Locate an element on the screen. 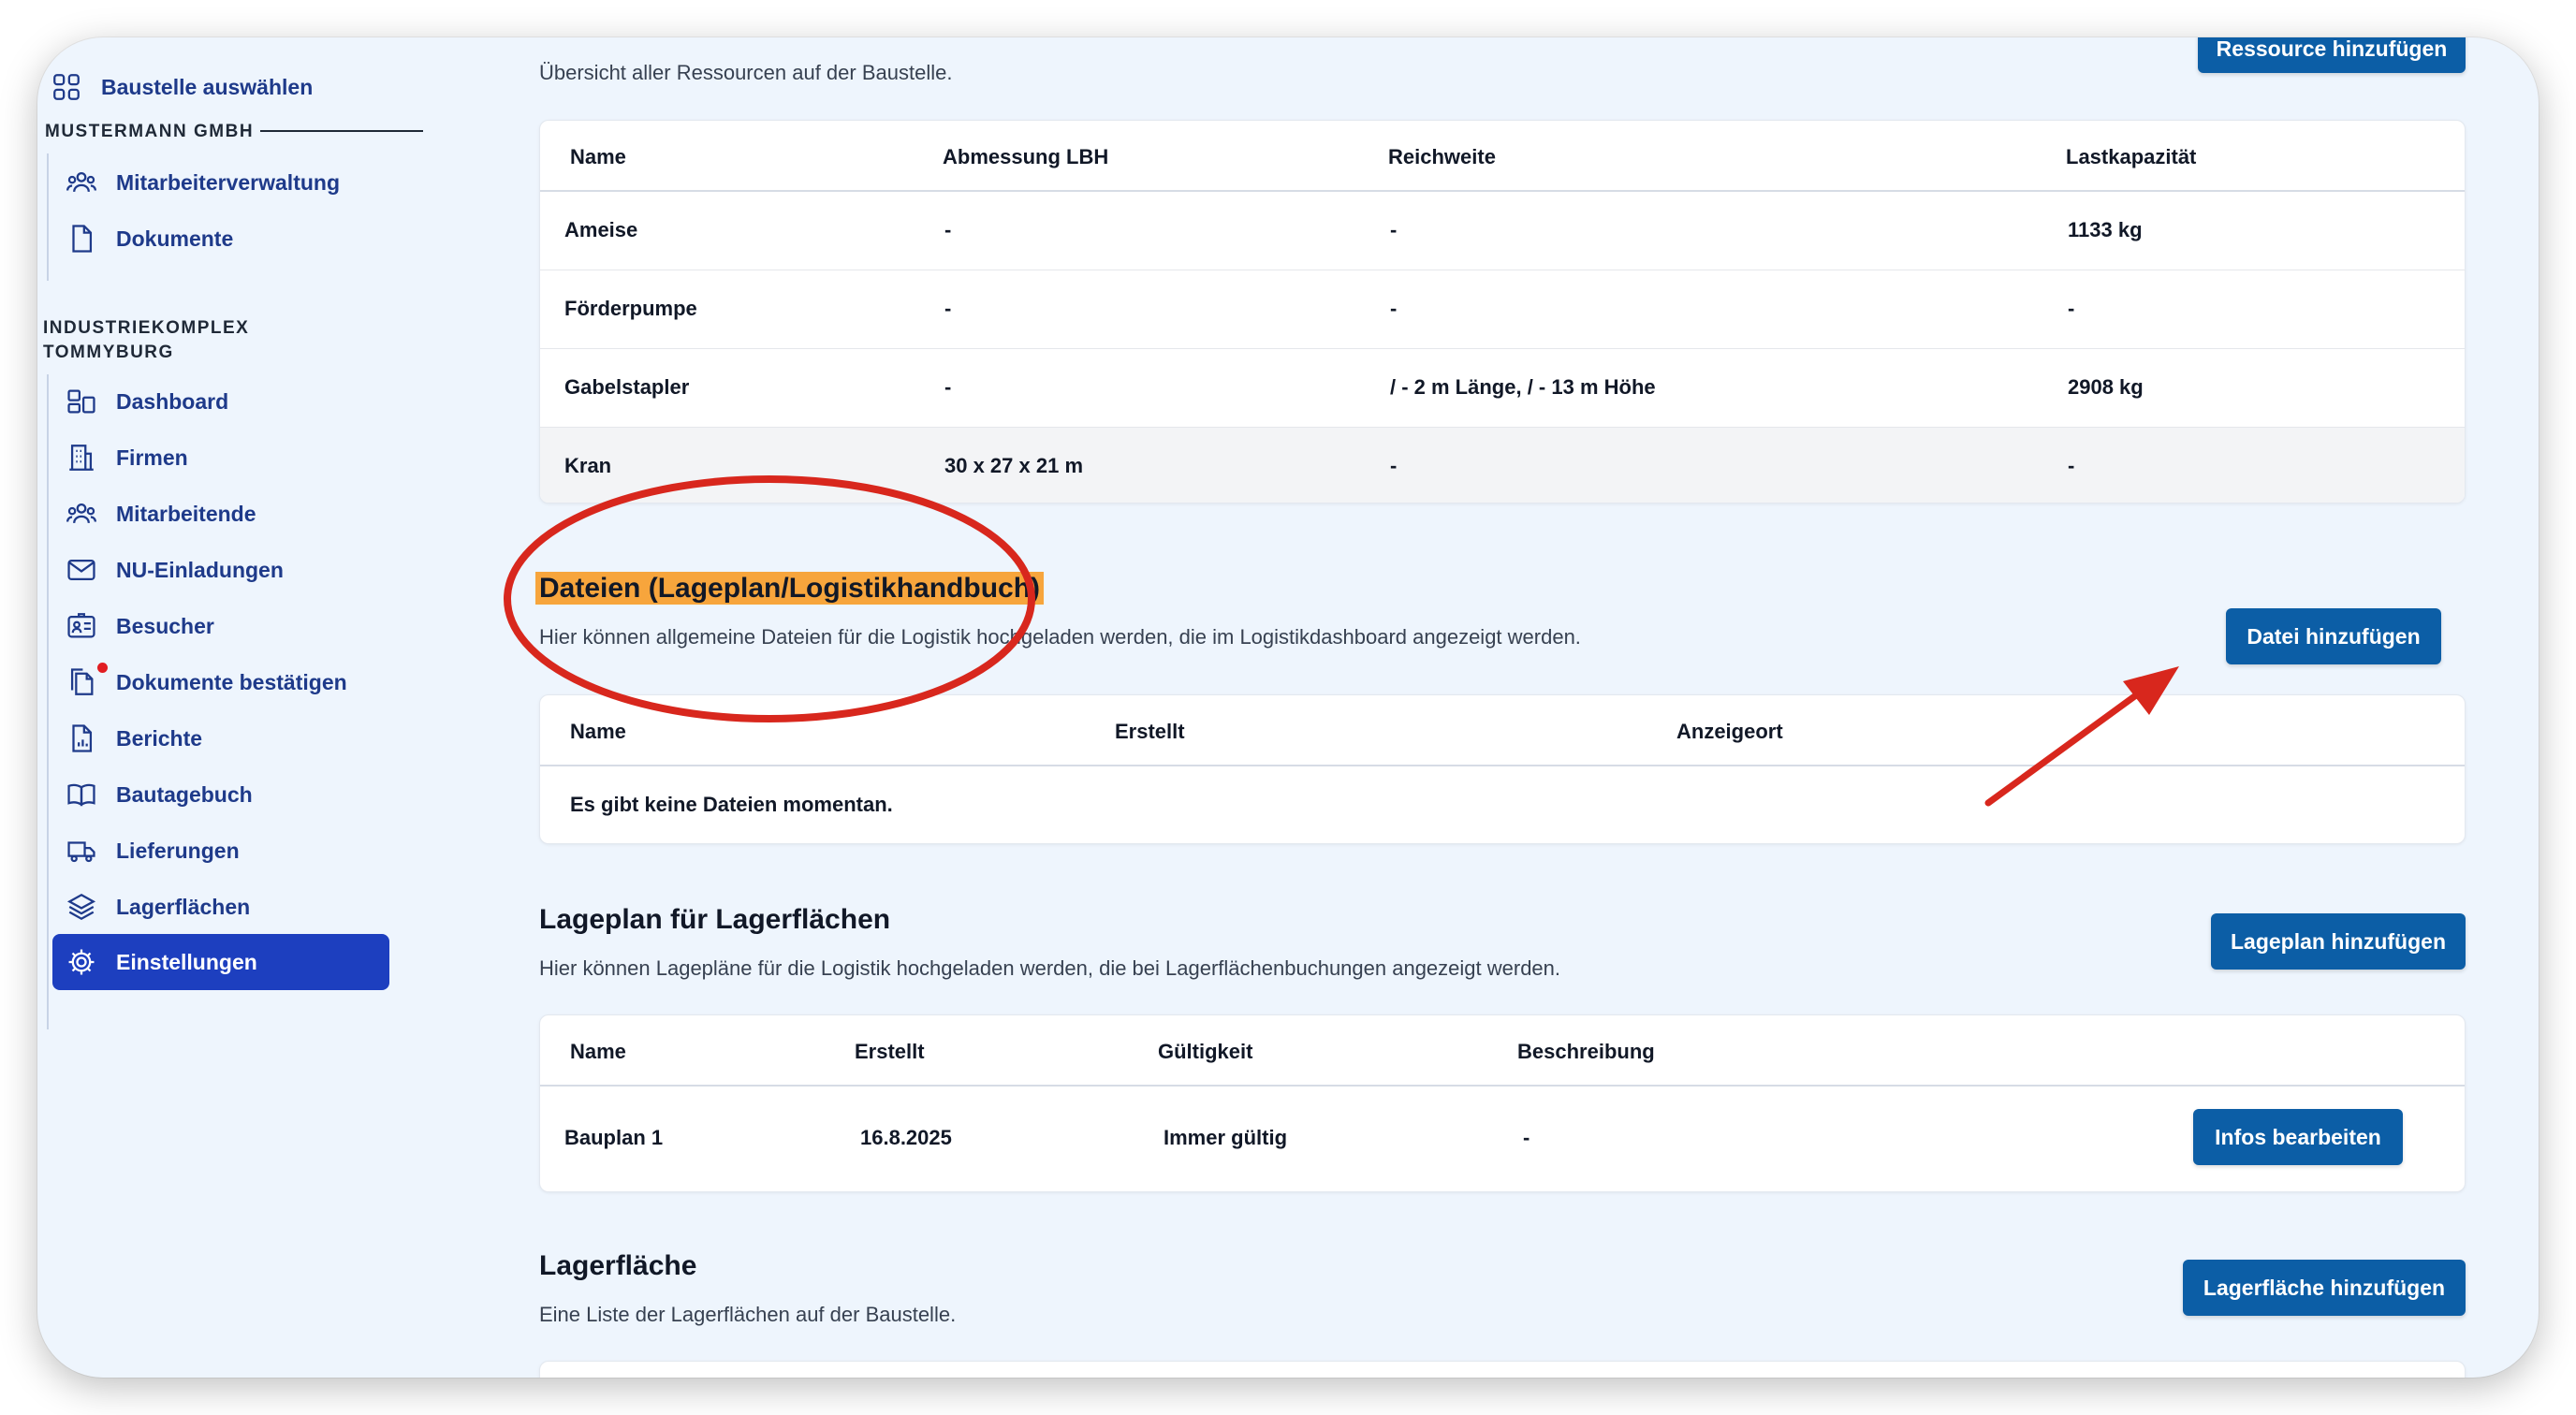  sidebar-item-label: Berichte is located at coordinates (159, 738).